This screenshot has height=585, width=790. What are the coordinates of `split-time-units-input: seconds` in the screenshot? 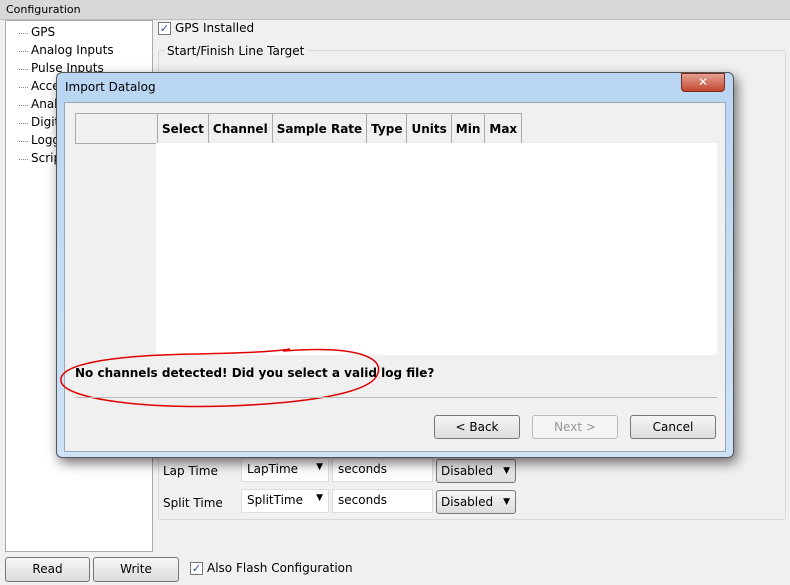 It's located at (382, 501).